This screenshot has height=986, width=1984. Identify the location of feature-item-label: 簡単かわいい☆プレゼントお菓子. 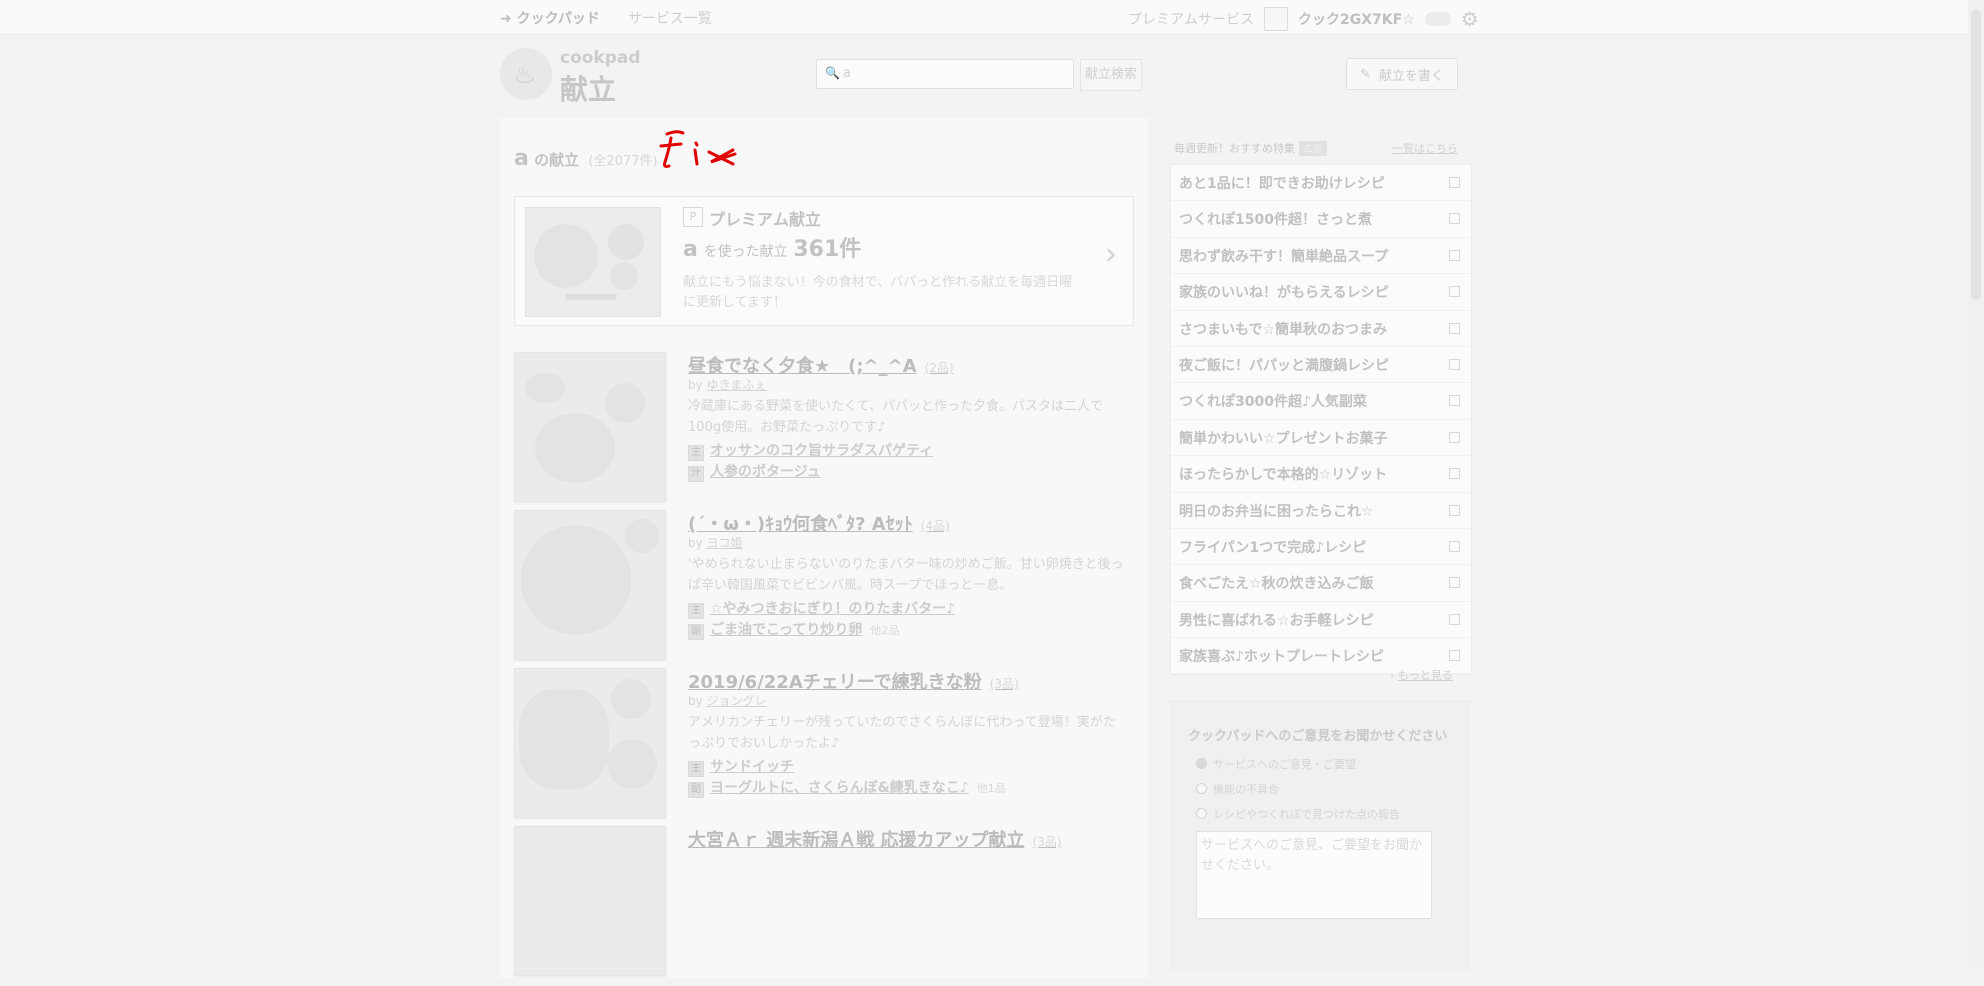
(1283, 438).